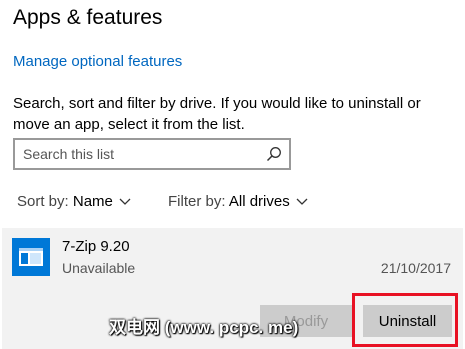  Describe the element at coordinates (197, 201) in the screenshot. I see `filter-by-label: Filter by:` at that location.